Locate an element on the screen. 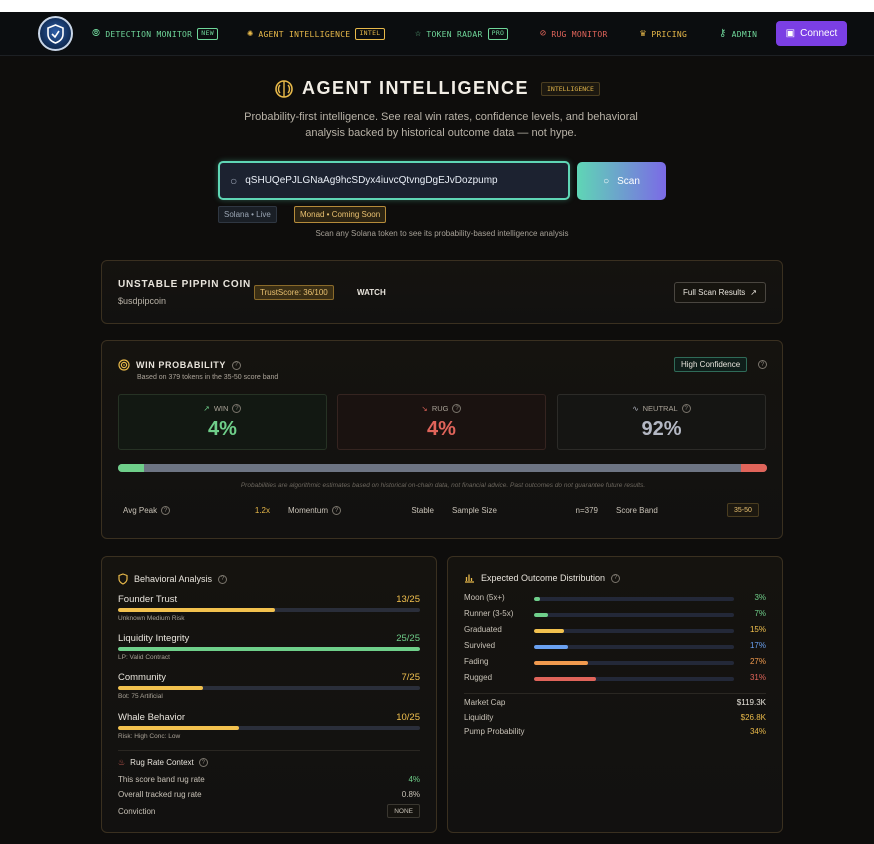  fingerprint-icon: ⦾ is located at coordinates (96, 33).